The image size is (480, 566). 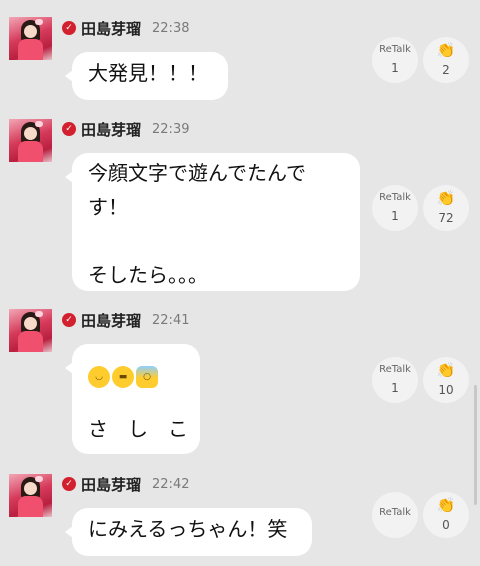 What do you see at coordinates (216, 241) in the screenshot?
I see `message-text` at bounding box center [216, 241].